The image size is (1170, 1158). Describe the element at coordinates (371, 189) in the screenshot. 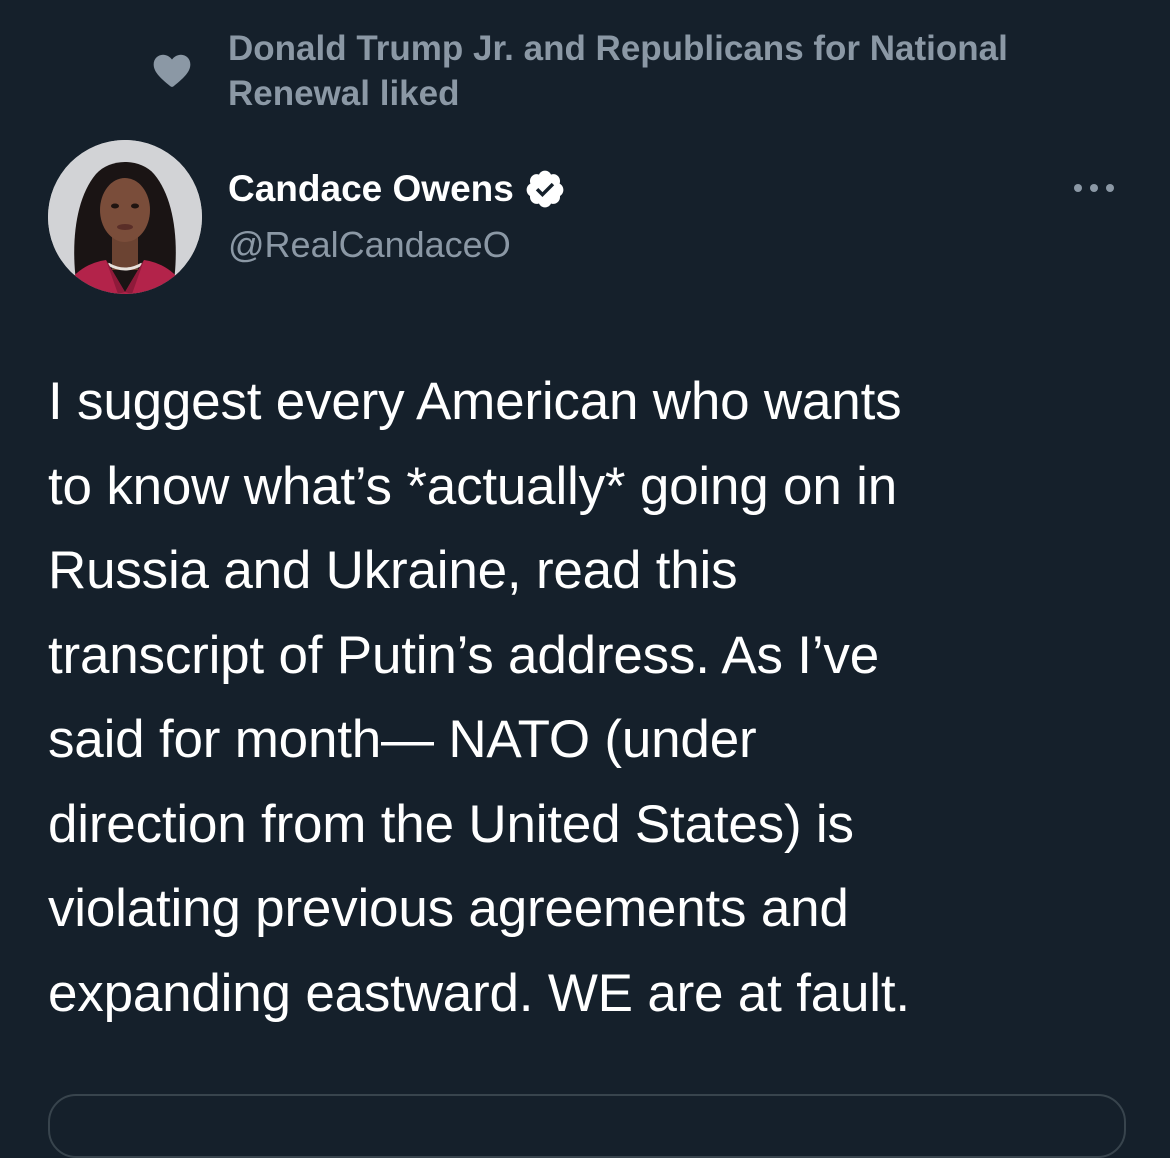

I see `author-name: Candace Owens` at that location.